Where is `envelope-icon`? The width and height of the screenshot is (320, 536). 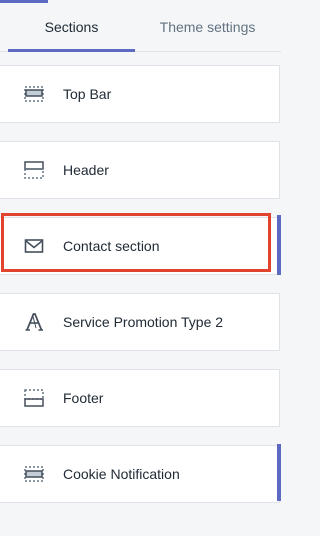
envelope-icon is located at coordinates (34, 246).